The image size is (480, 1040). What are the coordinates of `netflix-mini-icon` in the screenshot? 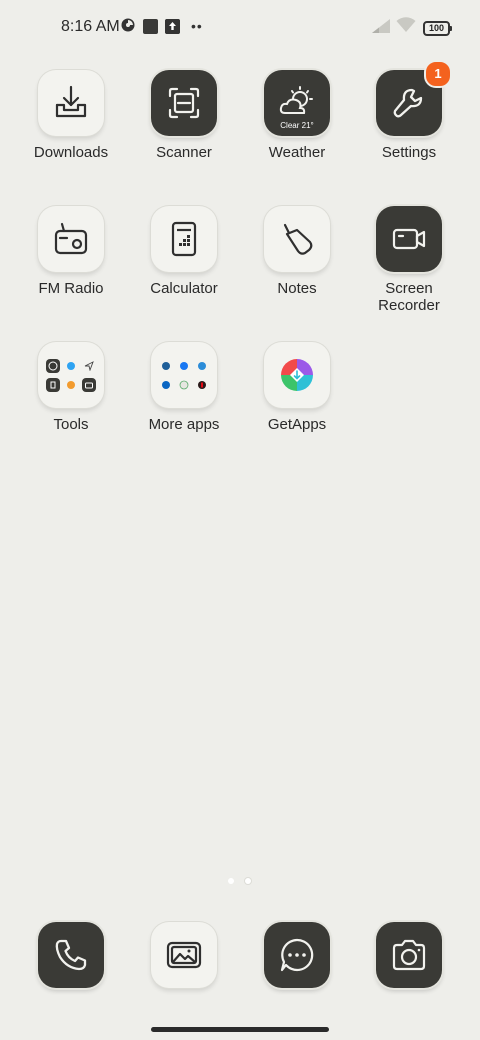 It's located at (202, 385).